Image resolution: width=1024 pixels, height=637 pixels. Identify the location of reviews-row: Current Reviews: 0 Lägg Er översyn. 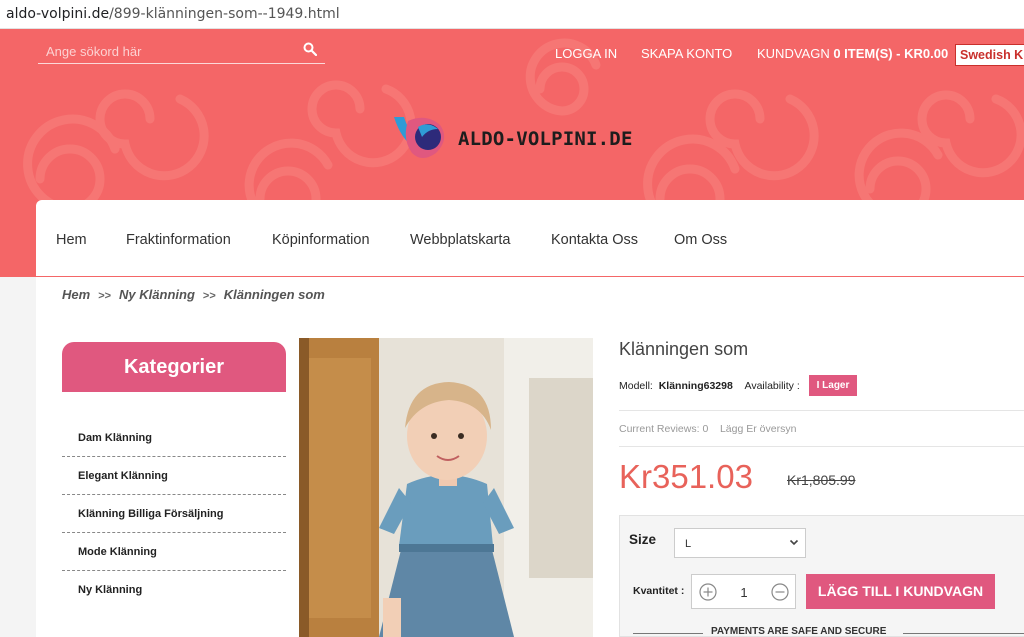
(707, 429).